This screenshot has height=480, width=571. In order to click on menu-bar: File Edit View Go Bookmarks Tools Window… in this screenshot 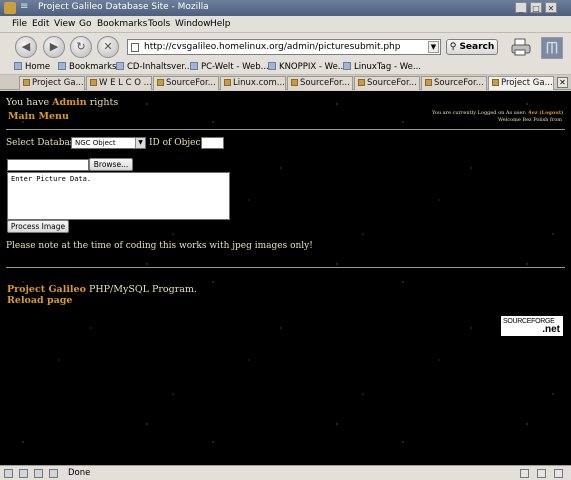, I will do `click(285, 24)`.